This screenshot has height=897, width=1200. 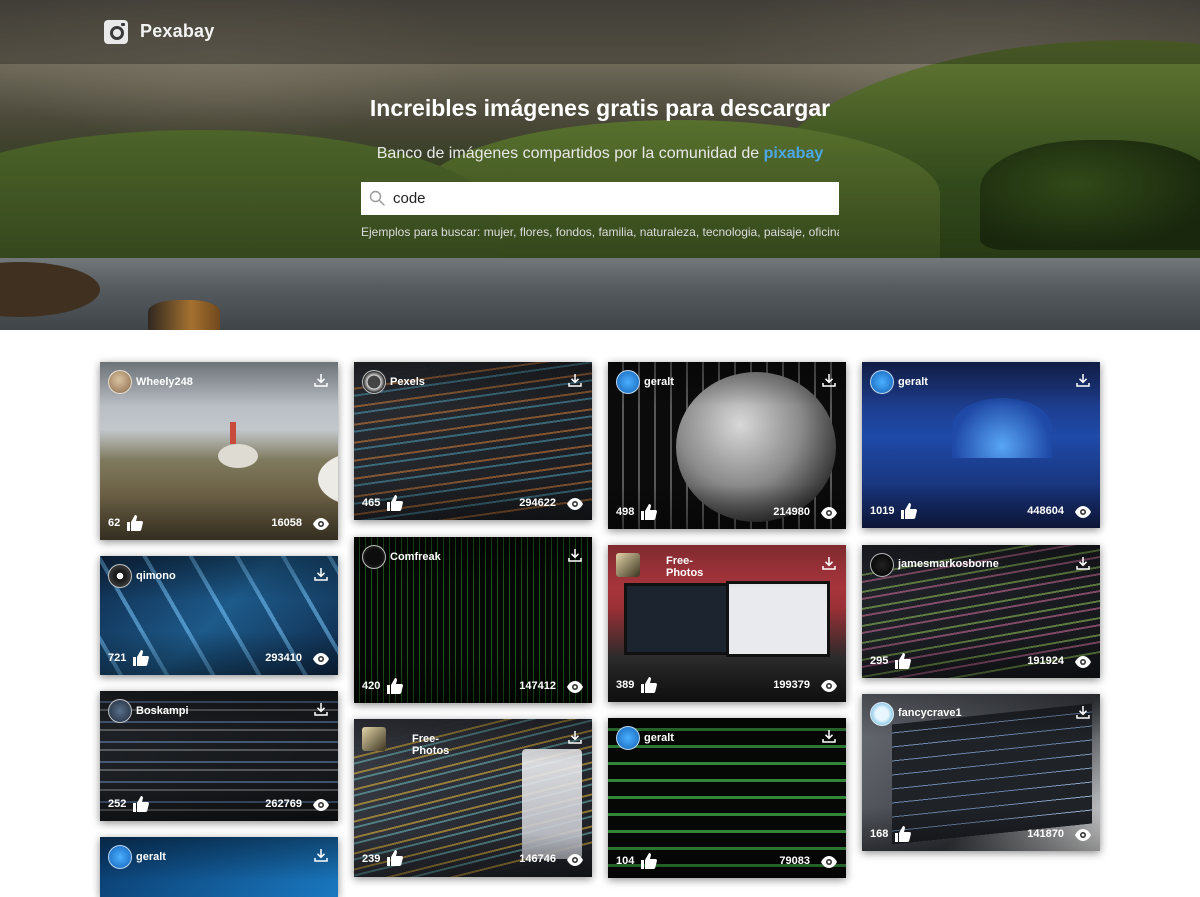 What do you see at coordinates (286, 523) in the screenshot?
I see `card-views: 16058` at bounding box center [286, 523].